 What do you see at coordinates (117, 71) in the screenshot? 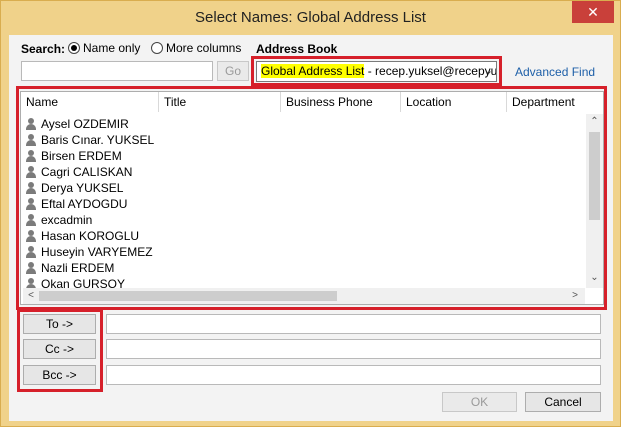
I see `search-input` at bounding box center [117, 71].